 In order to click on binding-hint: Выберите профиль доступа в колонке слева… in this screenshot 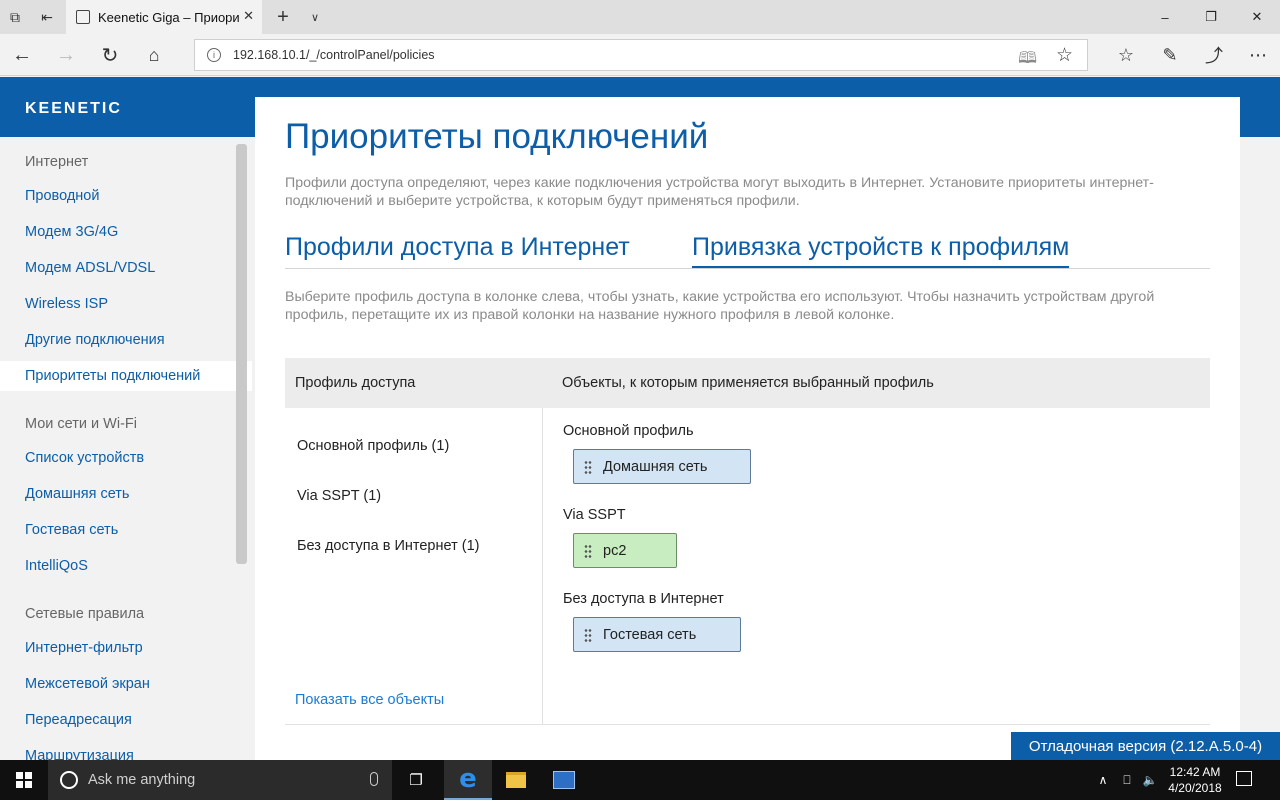, I will do `click(720, 306)`.